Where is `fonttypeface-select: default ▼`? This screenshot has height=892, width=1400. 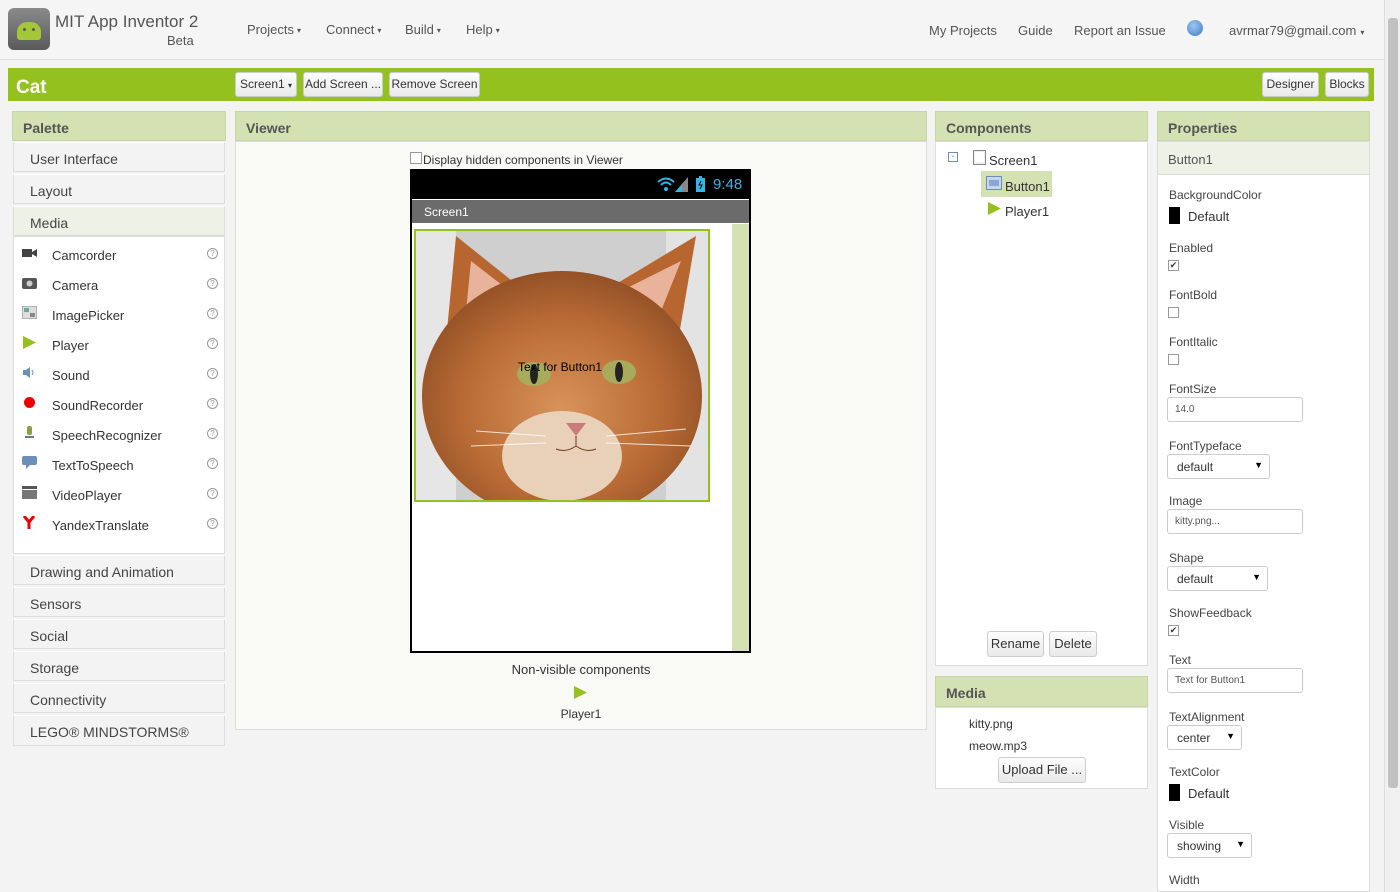
fonttypeface-select: default ▼ is located at coordinates (1218, 466).